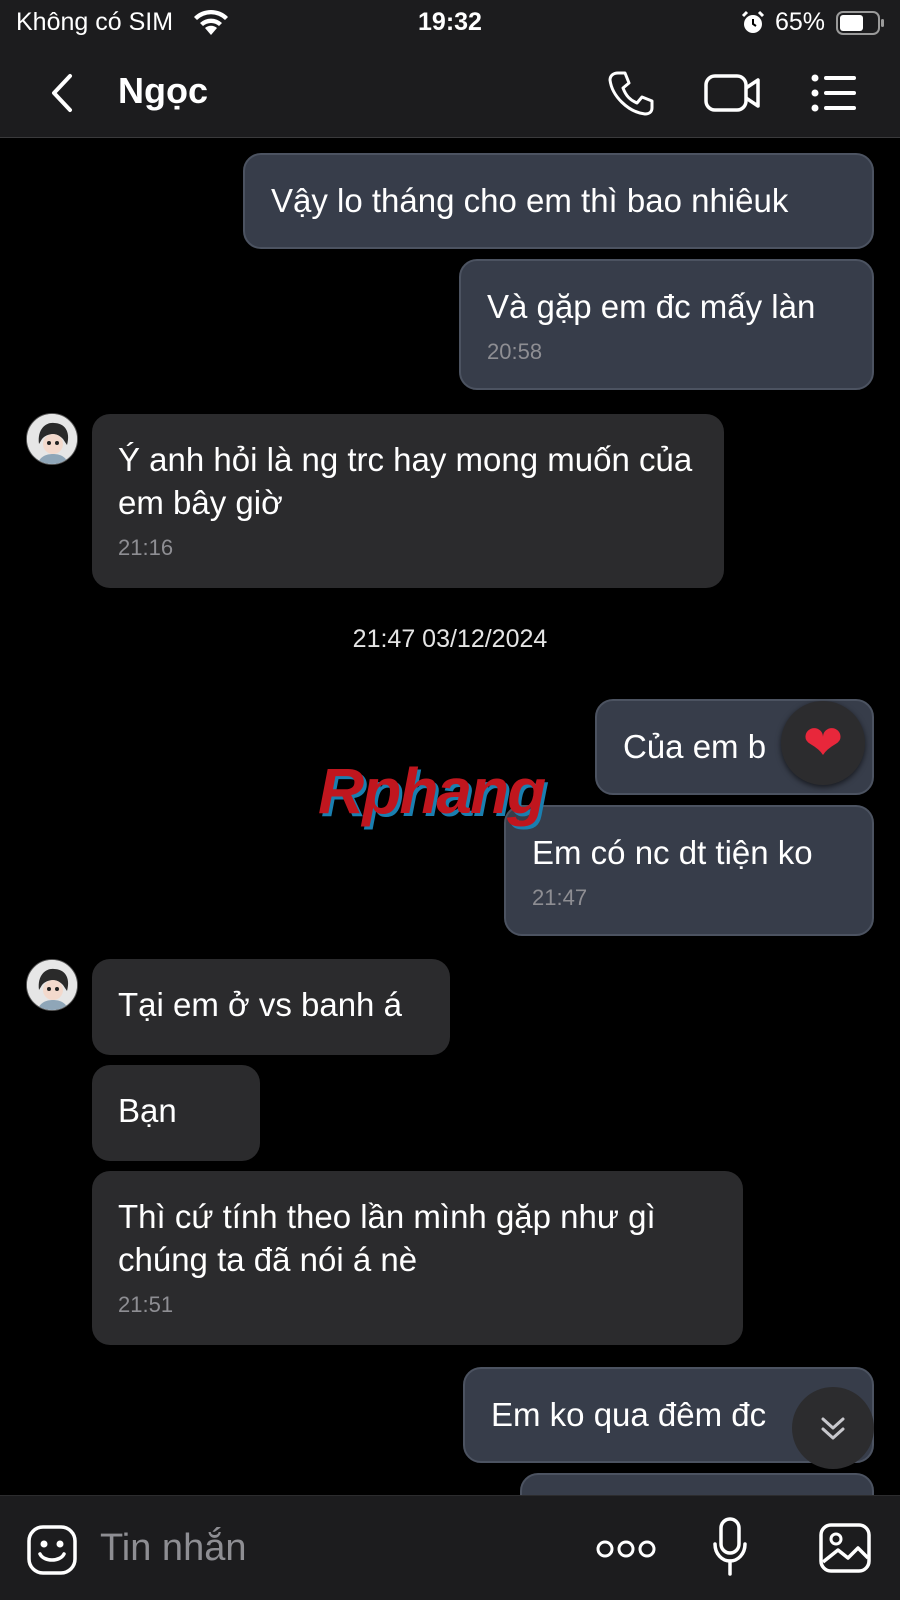 The height and width of the screenshot is (1600, 900). Describe the element at coordinates (63, 93) in the screenshot. I see `back-icon` at that location.